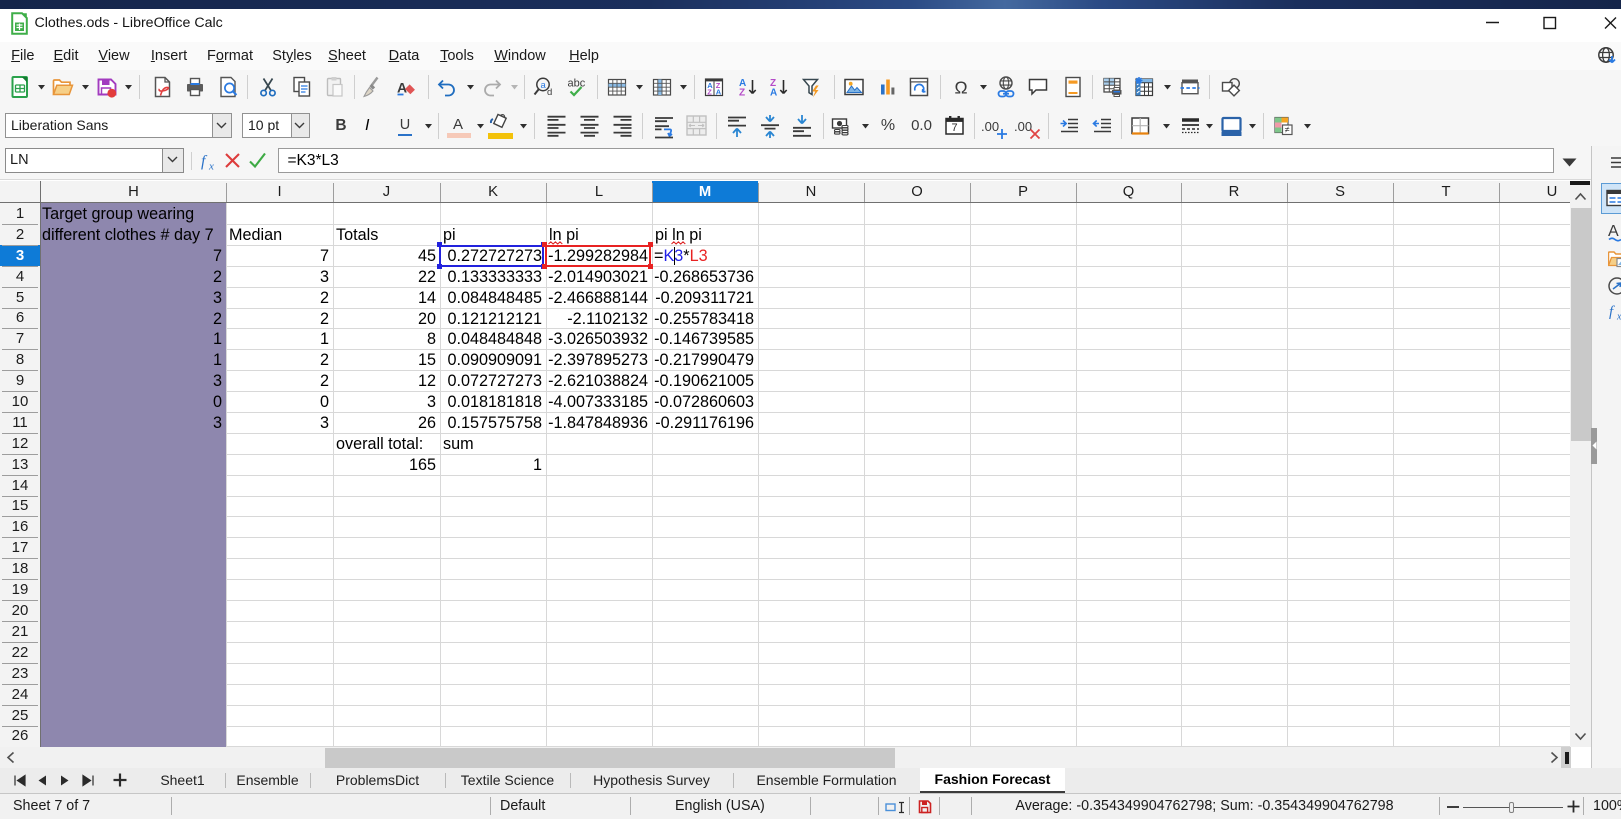 The width and height of the screenshot is (1621, 819). I want to click on svg-text: d, so click(549, 92).